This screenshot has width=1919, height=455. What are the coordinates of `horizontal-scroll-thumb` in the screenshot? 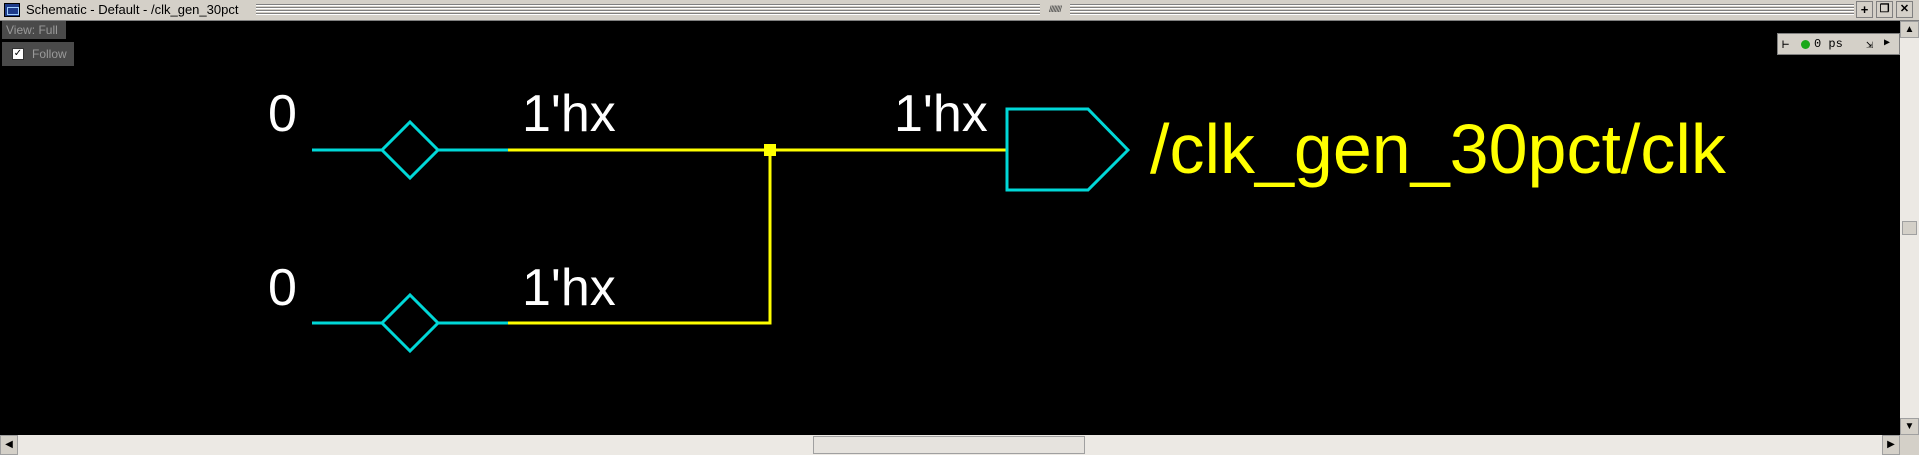 It's located at (949, 445).